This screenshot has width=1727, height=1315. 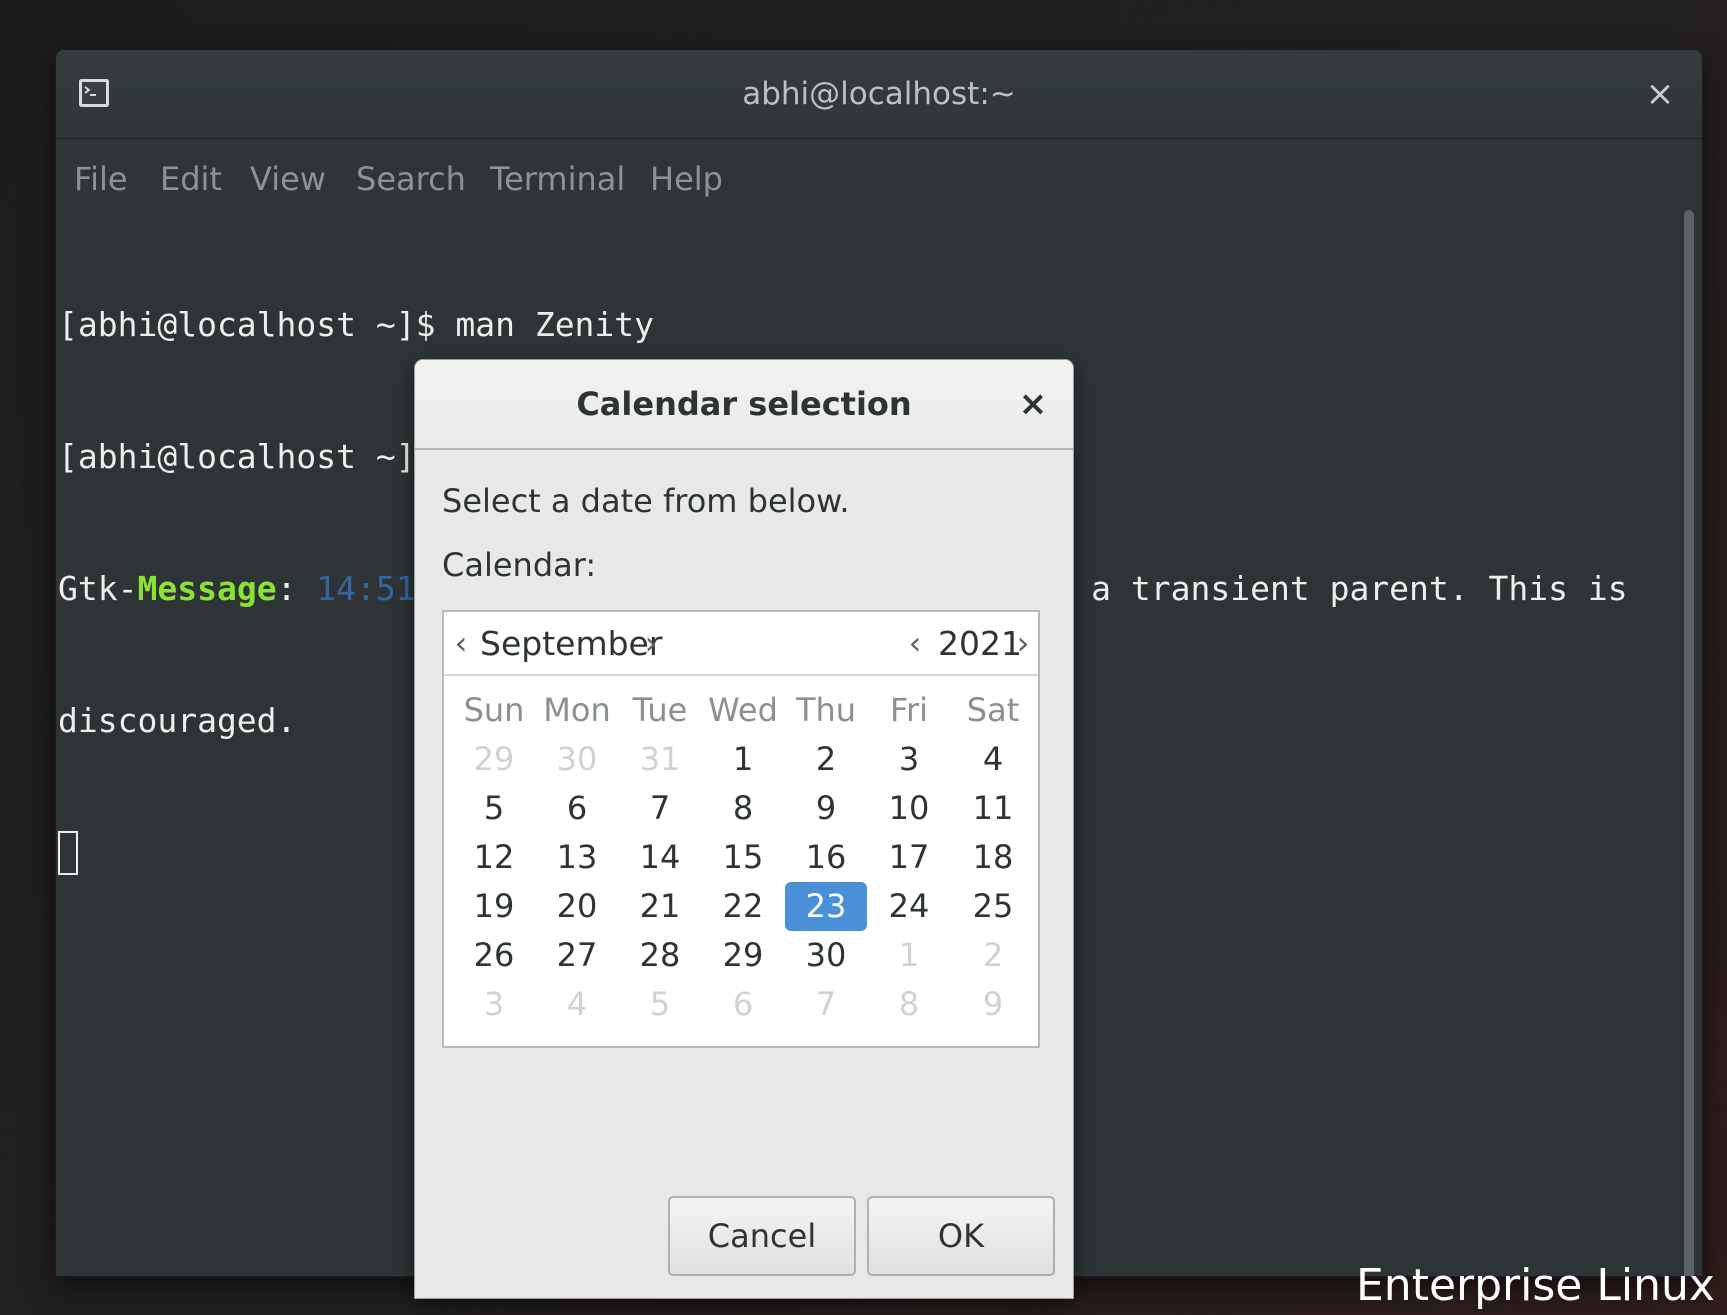 What do you see at coordinates (577, 710) in the screenshot?
I see `weekday-mon: Mon` at bounding box center [577, 710].